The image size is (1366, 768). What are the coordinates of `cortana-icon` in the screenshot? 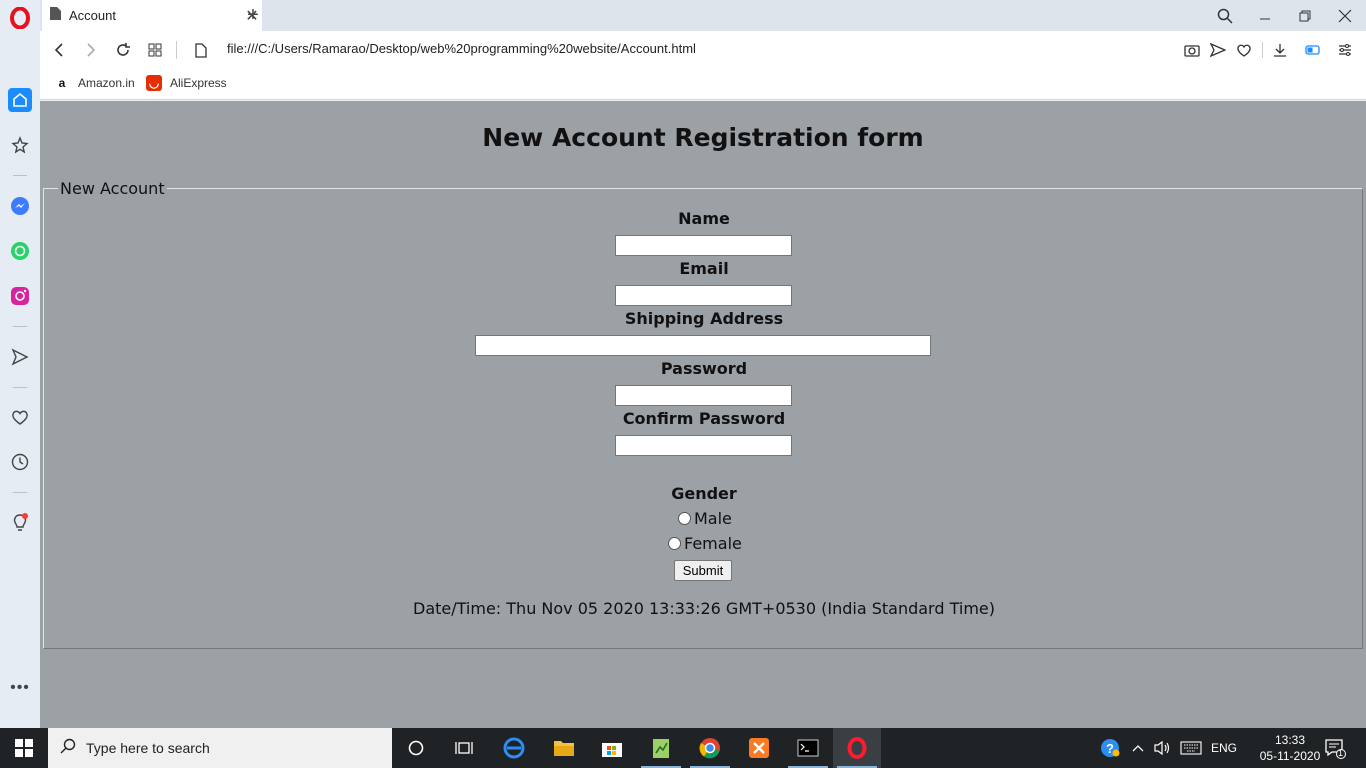 It's located at (416, 748).